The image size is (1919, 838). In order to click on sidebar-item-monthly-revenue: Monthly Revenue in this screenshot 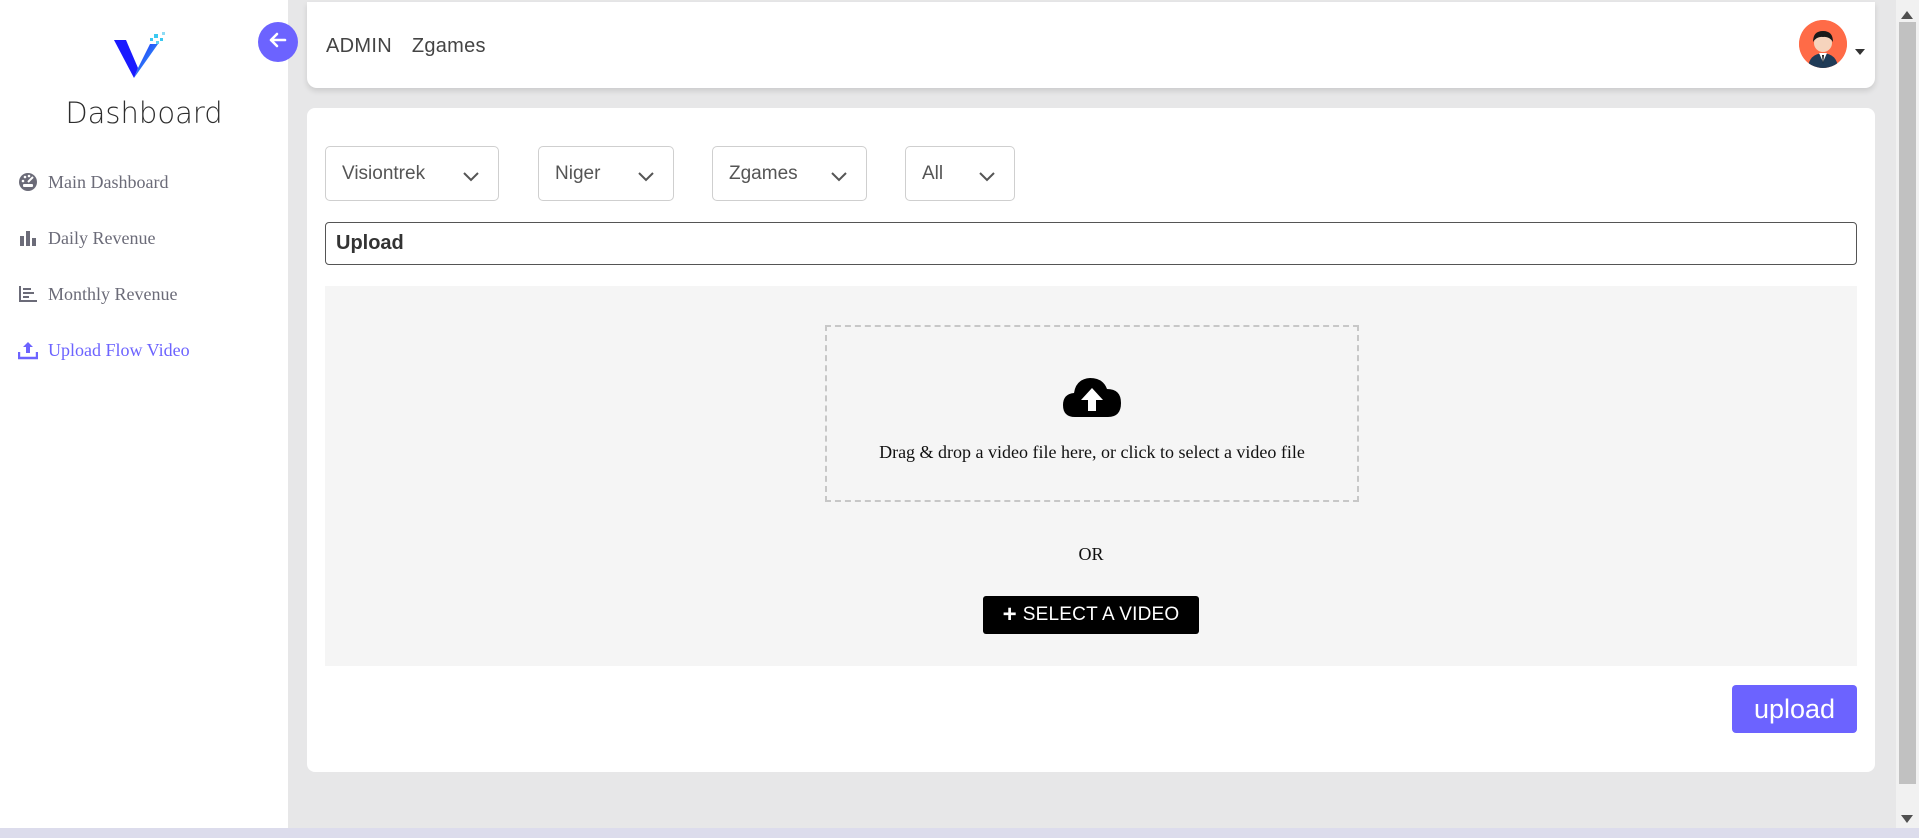, I will do `click(144, 294)`.